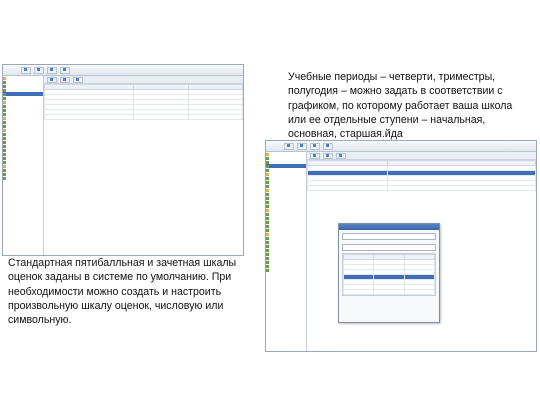 The image size is (540, 405). Describe the element at coordinates (421, 175) in the screenshot. I see `scales-table` at that location.